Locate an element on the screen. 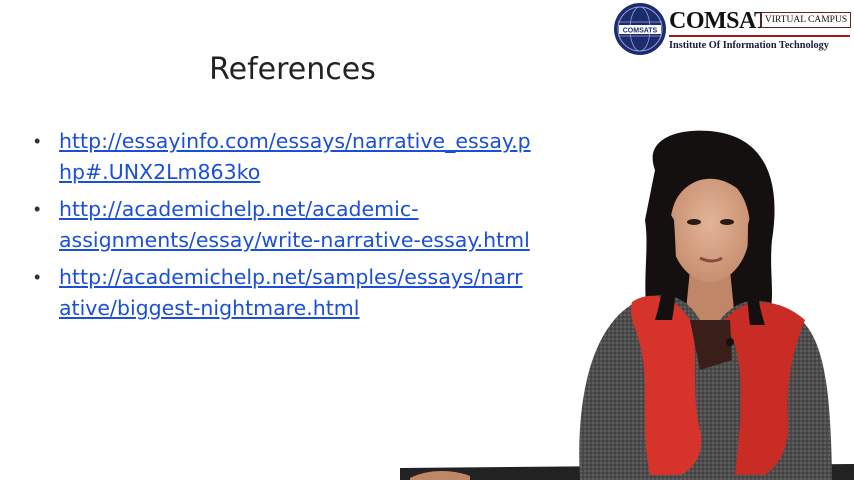 Image resolution: width=854 pixels, height=480 pixels. link-line: http://academichelp.net/academic- is located at coordinates (239, 209).